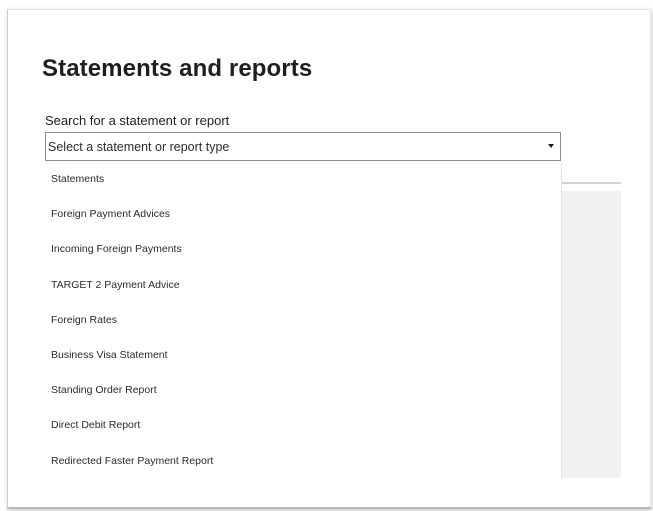 The width and height of the screenshot is (653, 511). Describe the element at coordinates (649, 258) in the screenshot. I see `window-edge` at that location.